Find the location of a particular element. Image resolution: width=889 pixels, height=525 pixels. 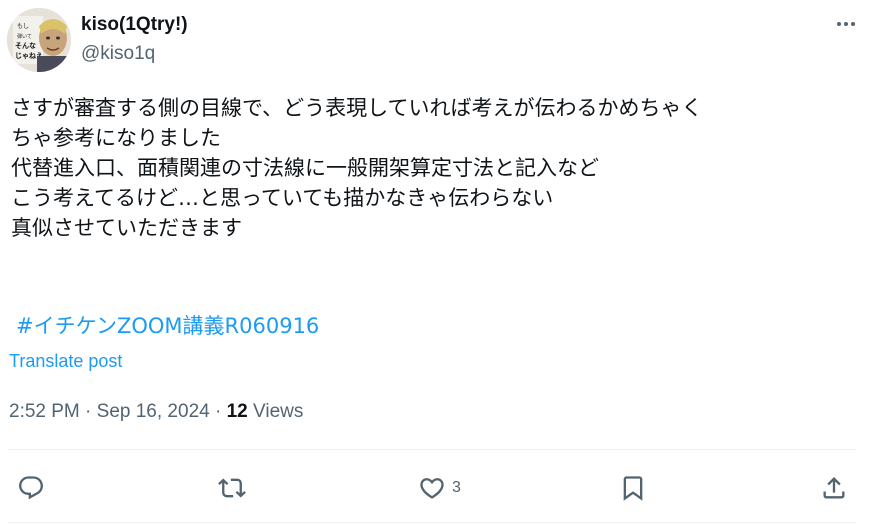

avatar: もし 弾いて そんな じゃねえ is located at coordinates (39, 40).